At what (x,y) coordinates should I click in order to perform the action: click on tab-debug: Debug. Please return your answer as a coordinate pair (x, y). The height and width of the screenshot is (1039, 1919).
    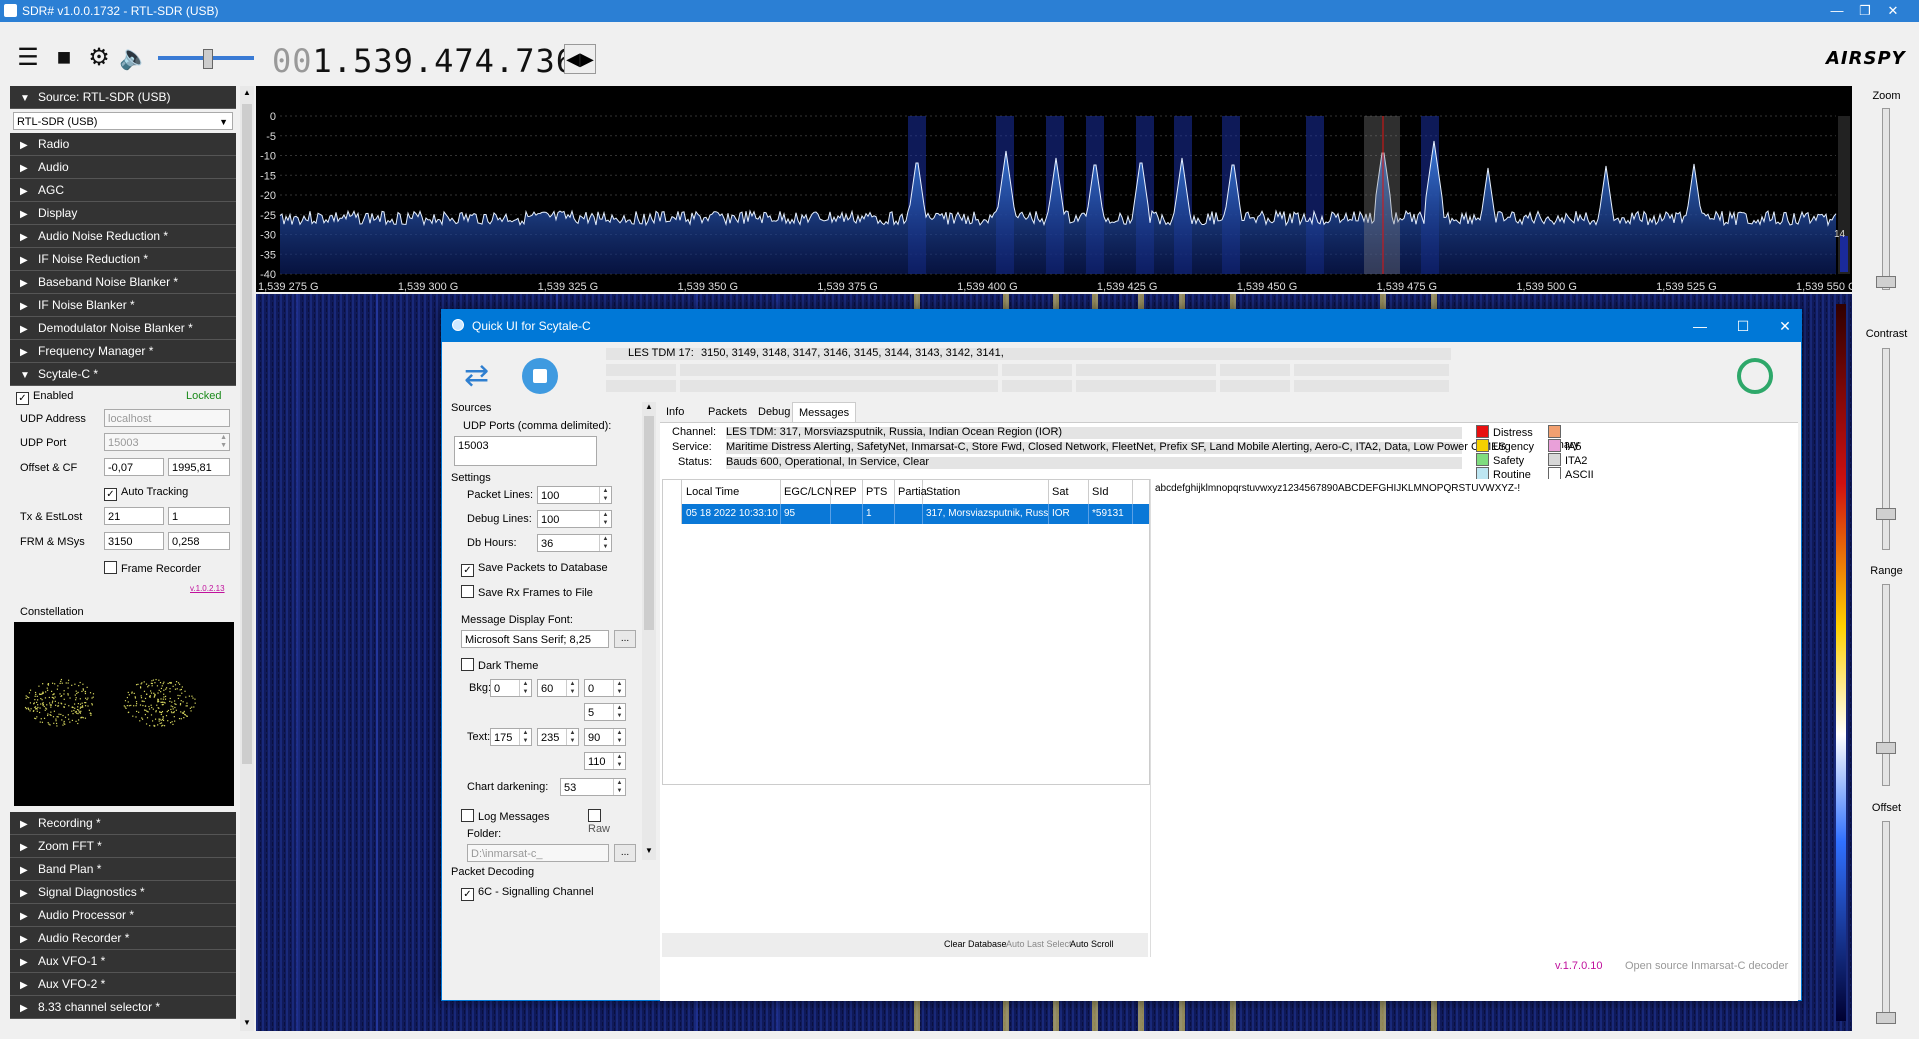
    Looking at the image, I should click on (774, 412).